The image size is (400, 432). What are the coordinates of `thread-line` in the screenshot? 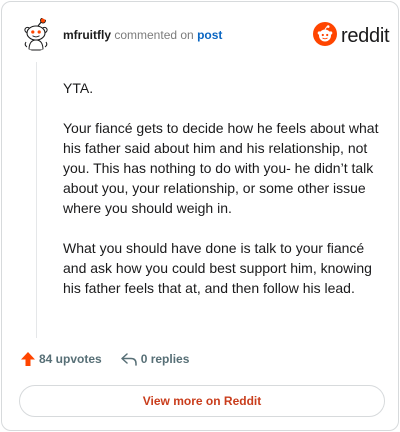 It's located at (36, 200).